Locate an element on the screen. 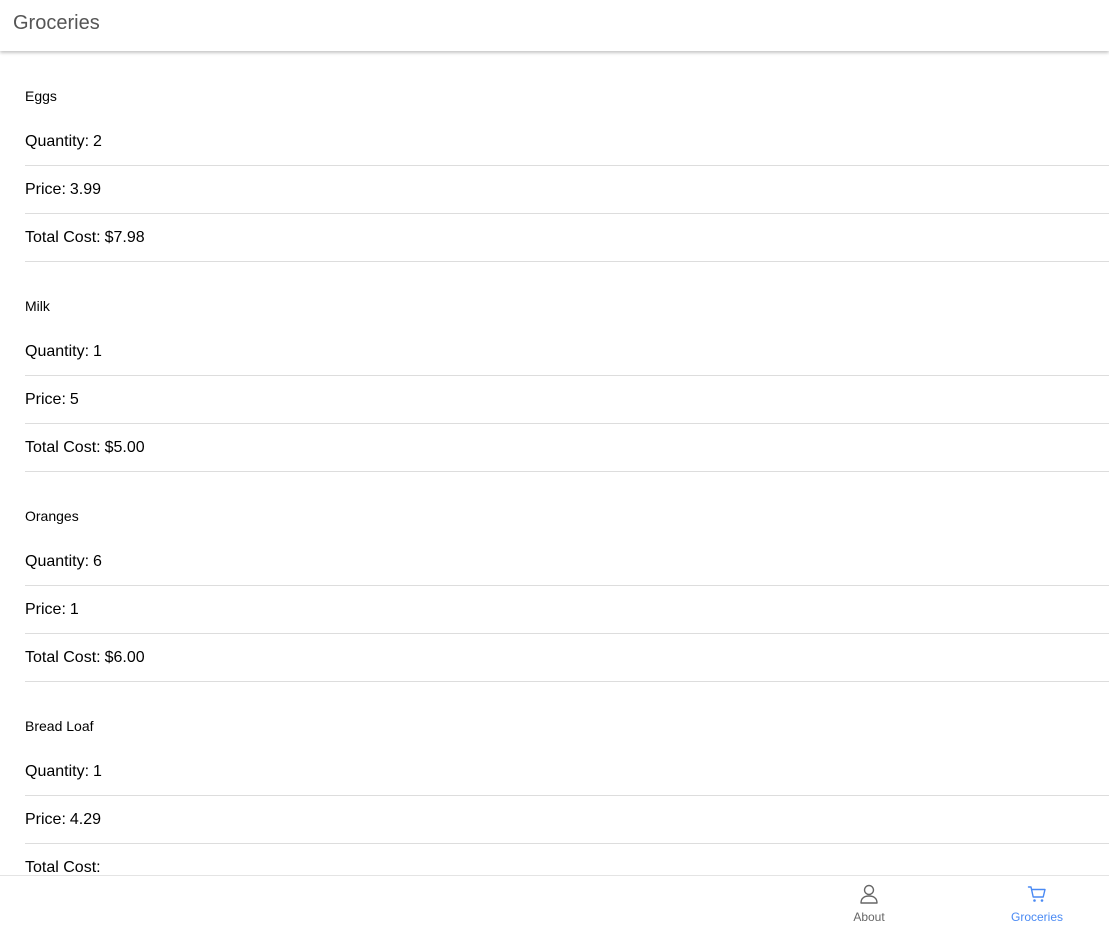 The width and height of the screenshot is (1109, 930). tab-about-label: About is located at coordinates (869, 917).